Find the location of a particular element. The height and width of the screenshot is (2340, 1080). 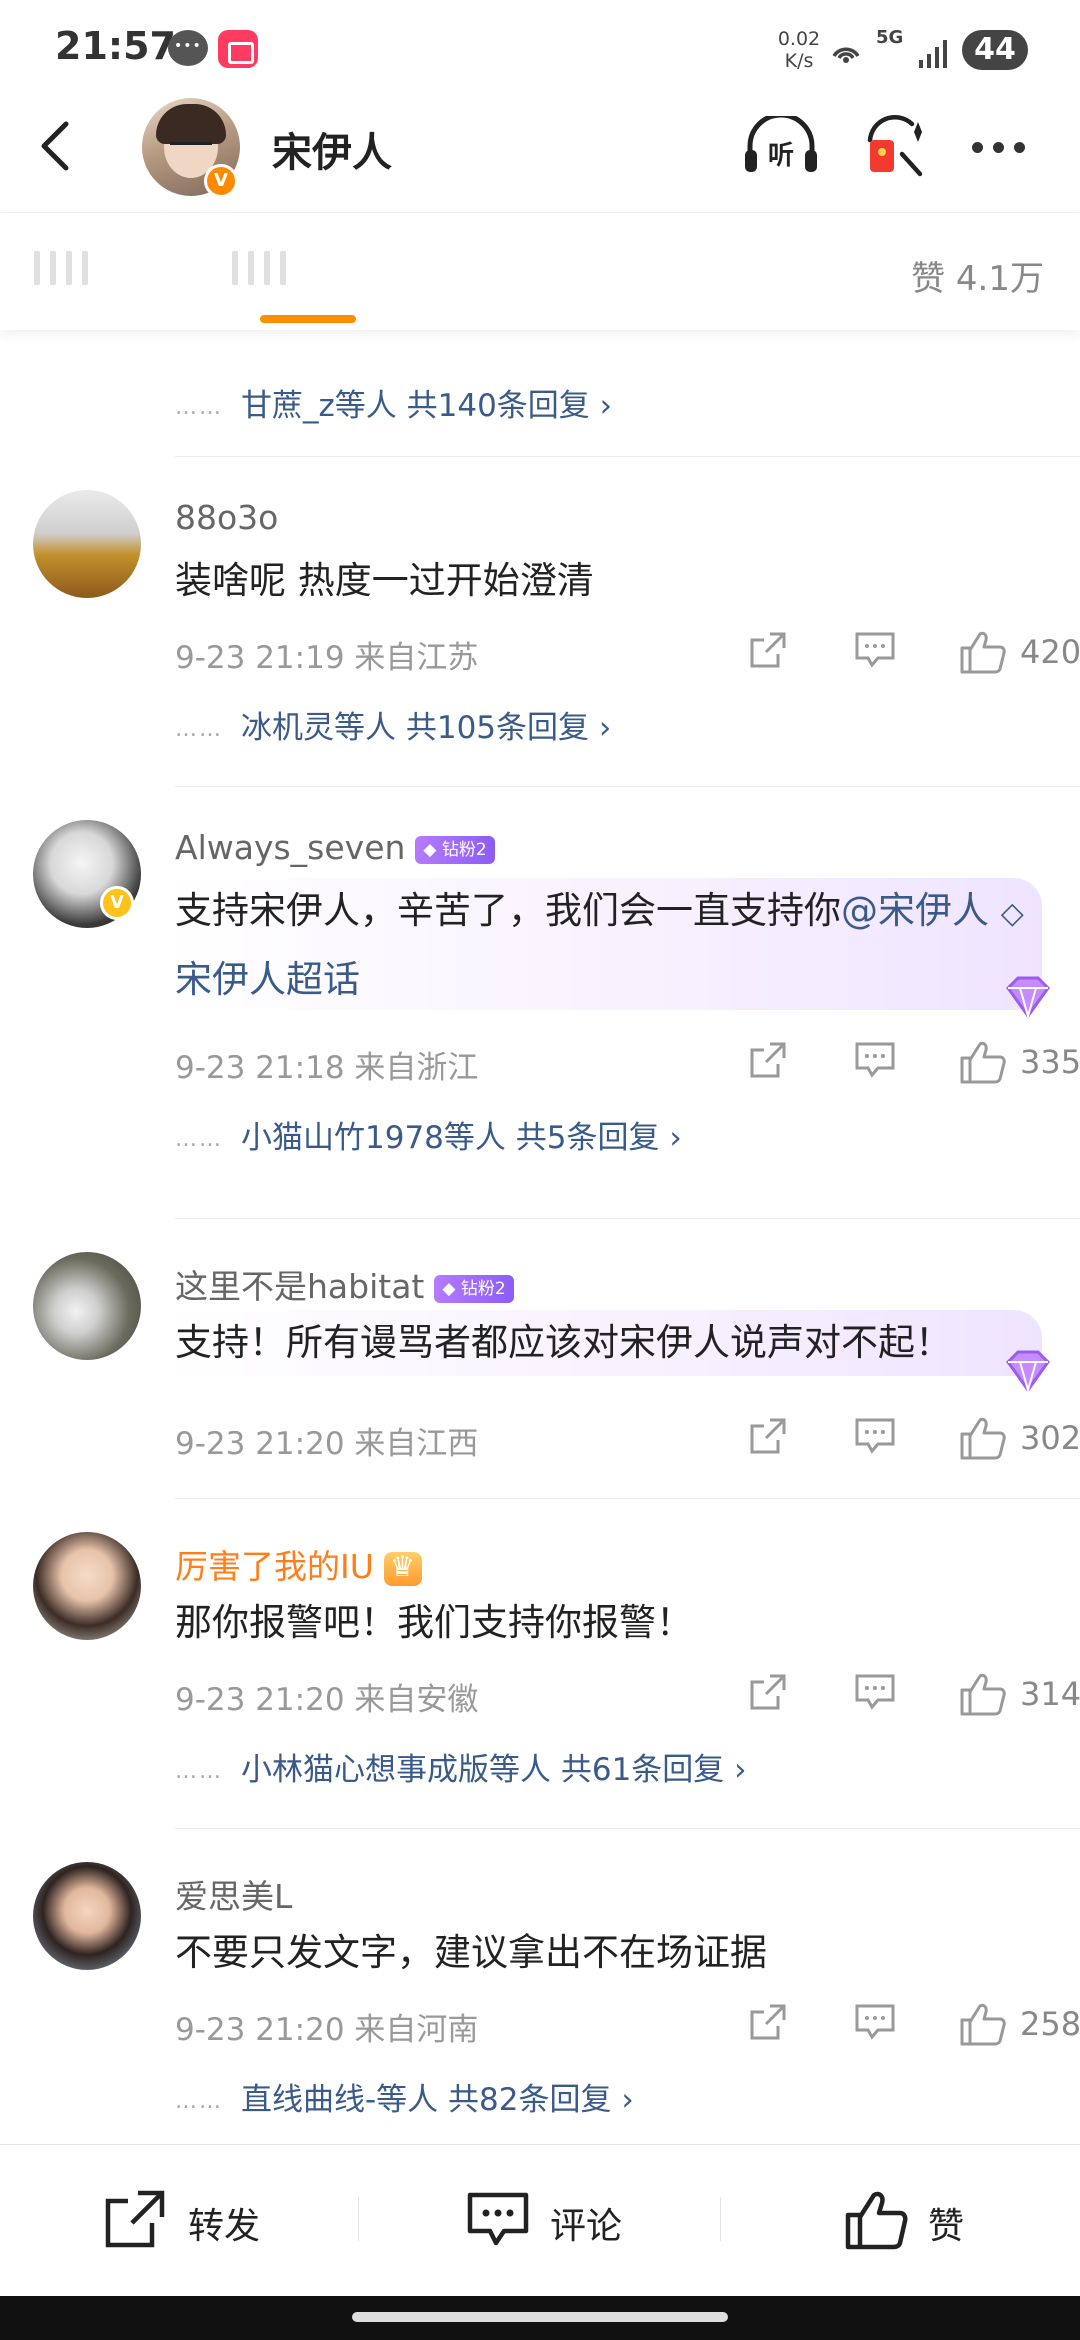

comment-actions: 258 is located at coordinates (914, 2024).